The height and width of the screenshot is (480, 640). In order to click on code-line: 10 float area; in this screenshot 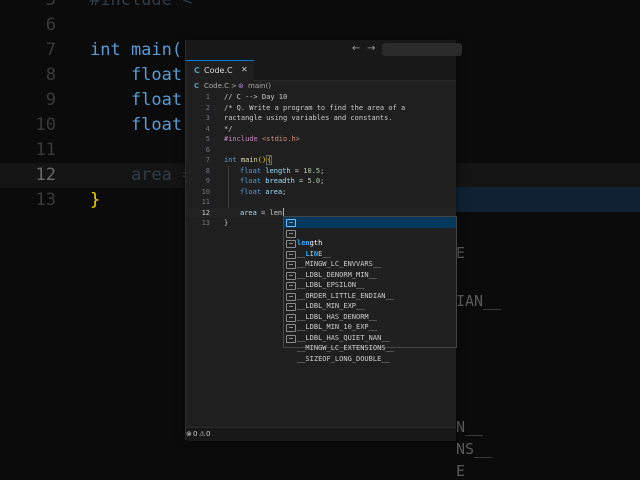, I will do `click(244, 191)`.